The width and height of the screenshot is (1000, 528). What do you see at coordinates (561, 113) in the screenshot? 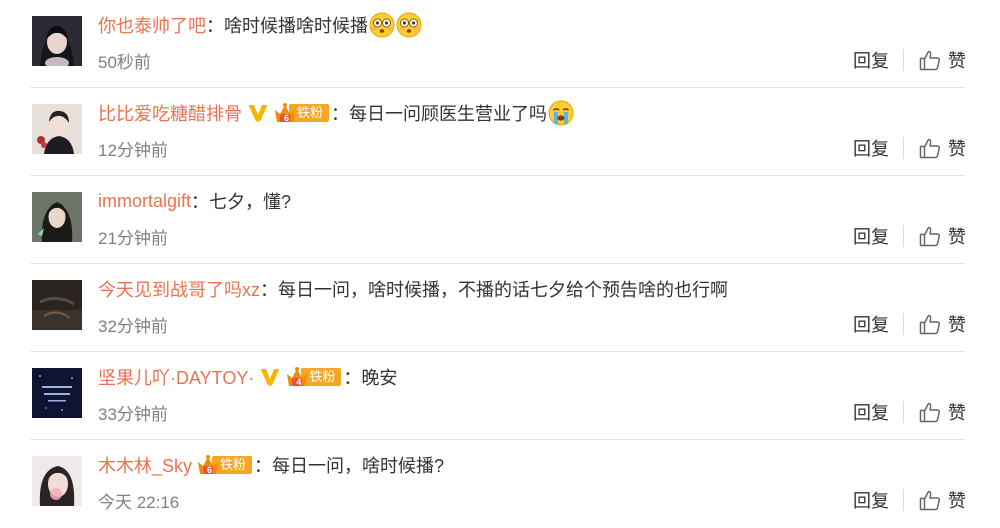
I see `crying-face-icon` at bounding box center [561, 113].